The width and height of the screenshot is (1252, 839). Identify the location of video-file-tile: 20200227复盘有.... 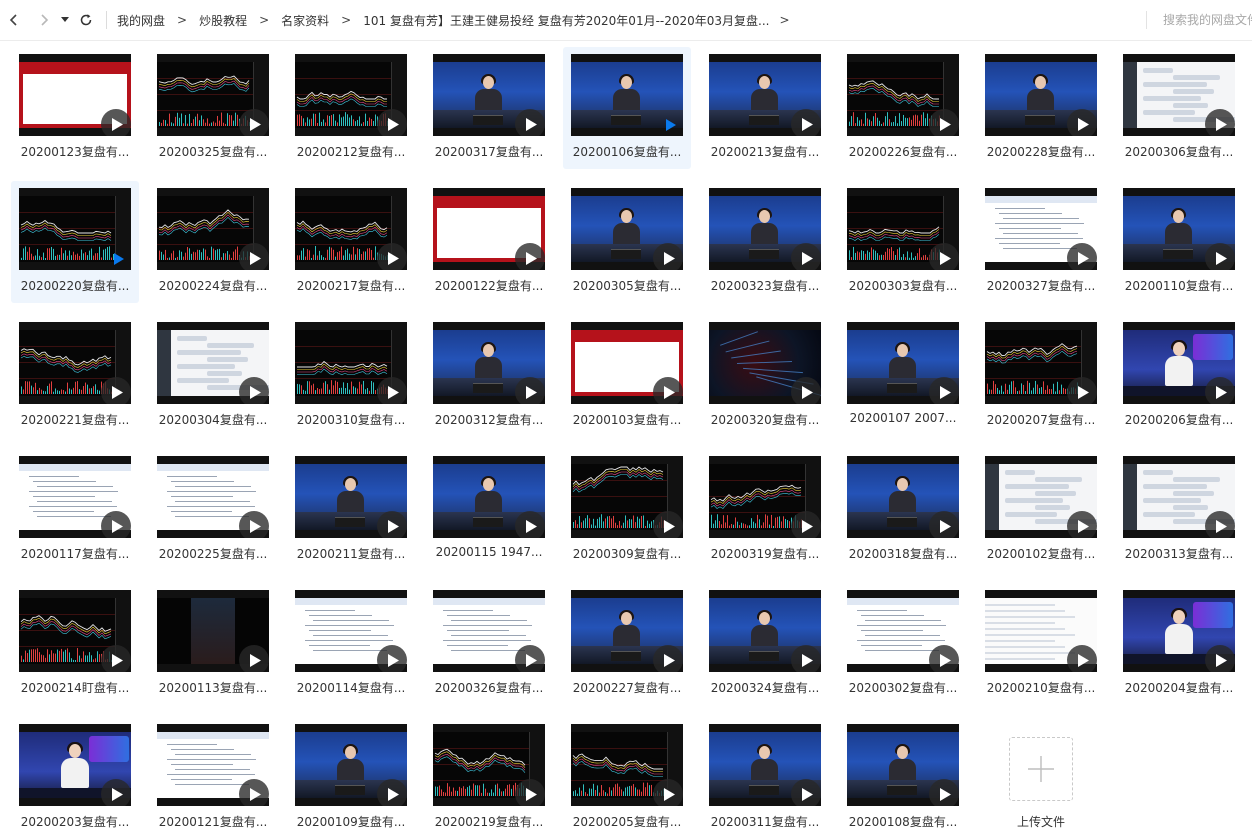
(627, 644).